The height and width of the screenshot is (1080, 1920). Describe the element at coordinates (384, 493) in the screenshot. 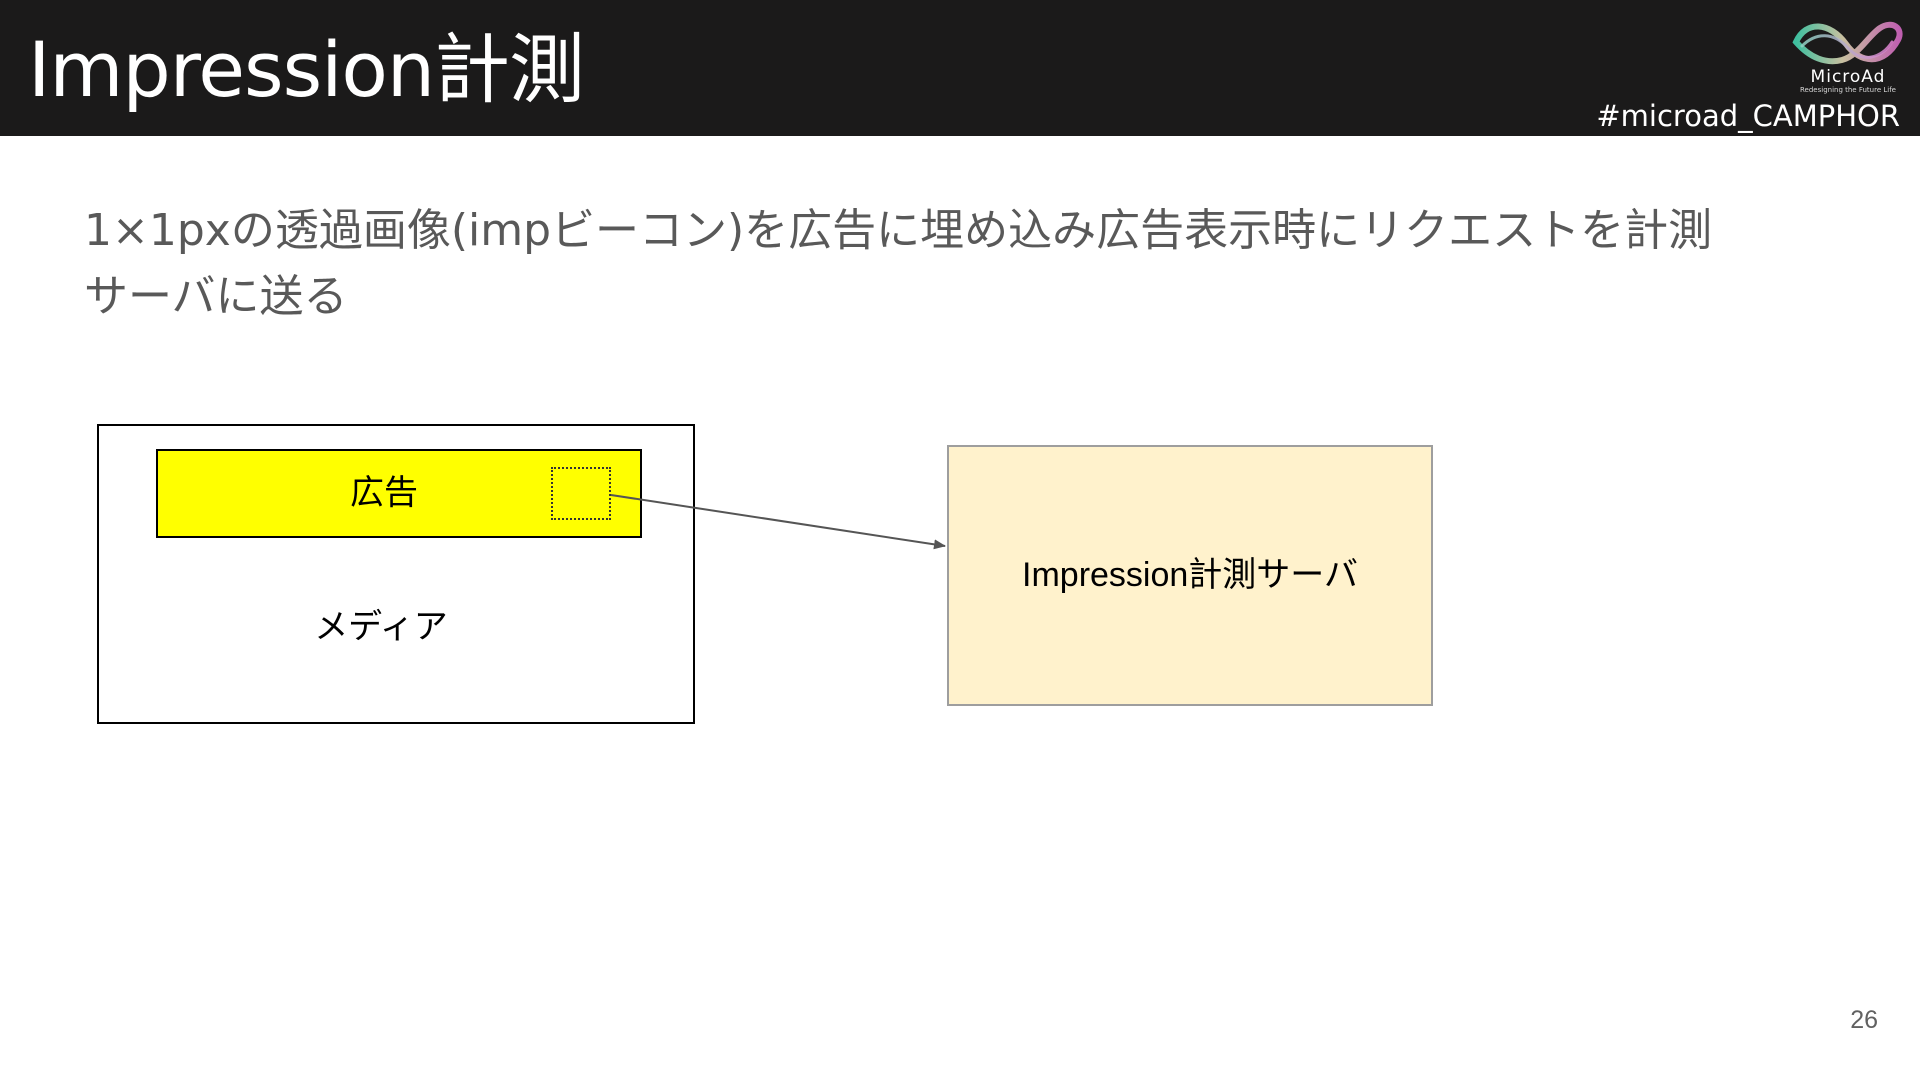

I see `ad-label: 広告` at that location.